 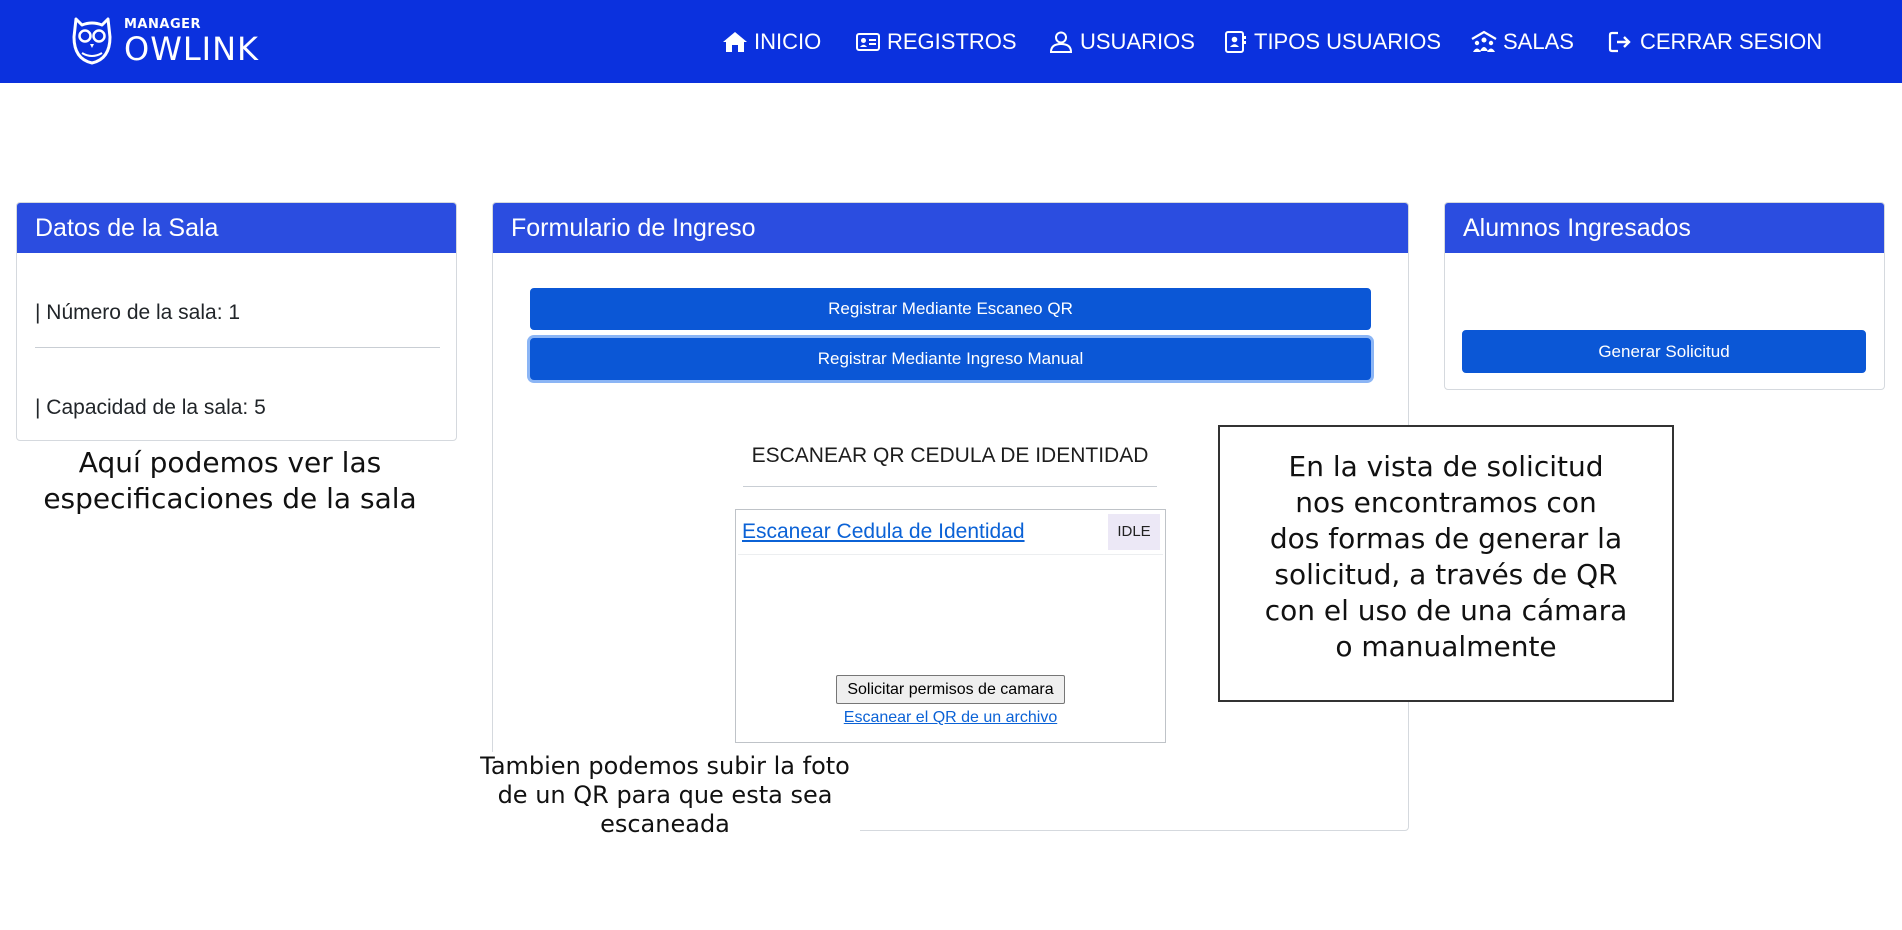 I want to click on nav-item-usuarios: USUARIOS, so click(x=1121, y=41).